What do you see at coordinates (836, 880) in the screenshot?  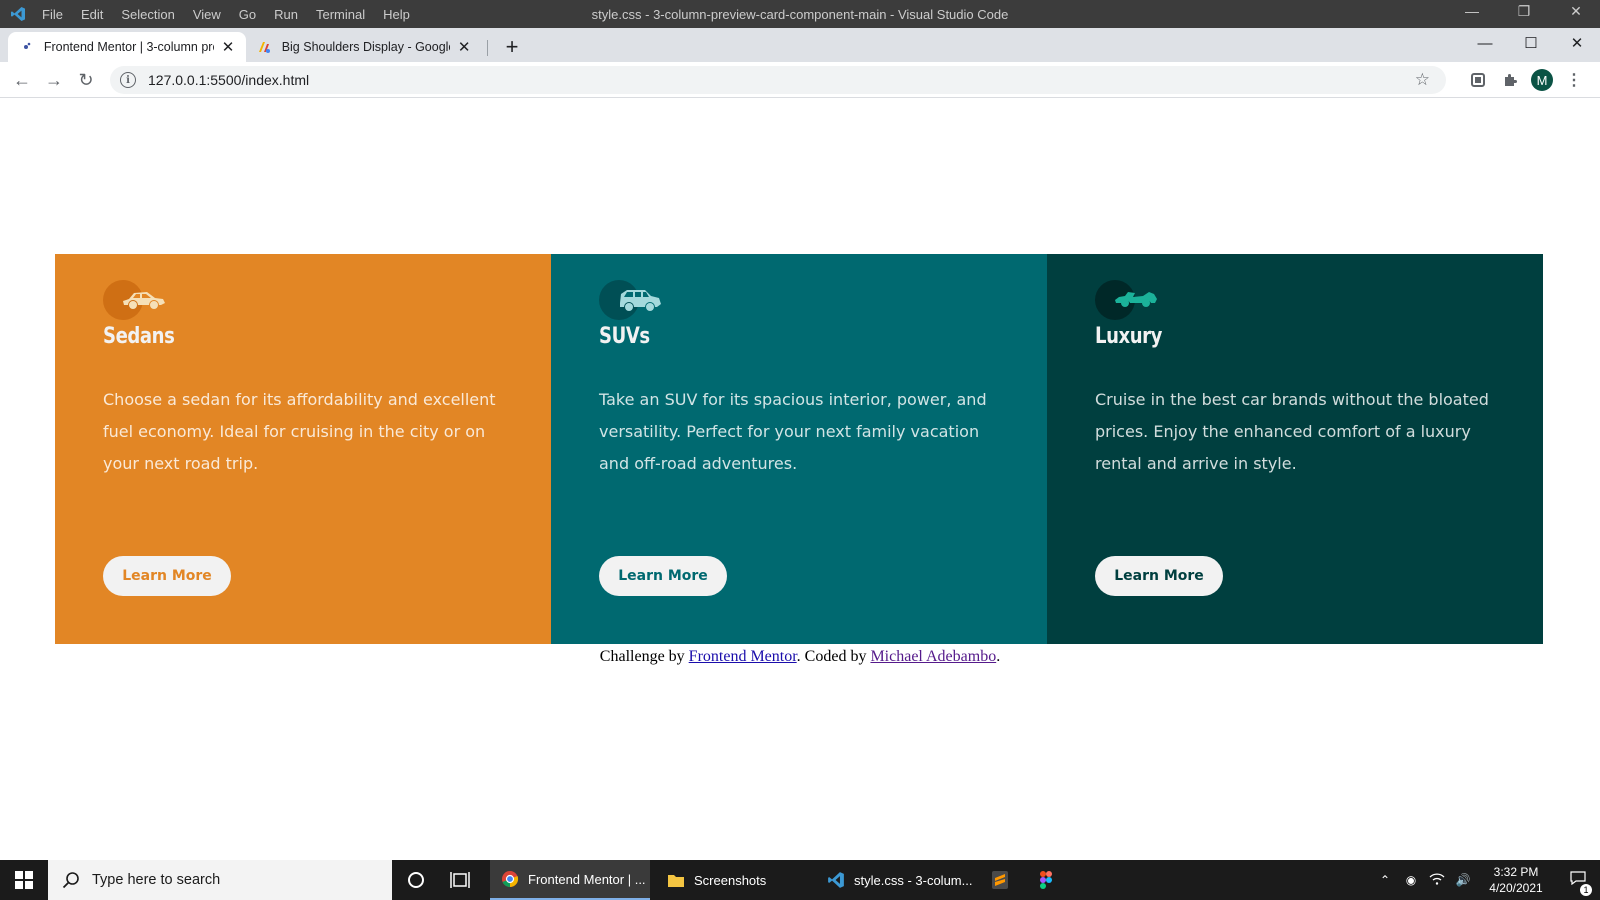 I see `vscode-icon` at bounding box center [836, 880].